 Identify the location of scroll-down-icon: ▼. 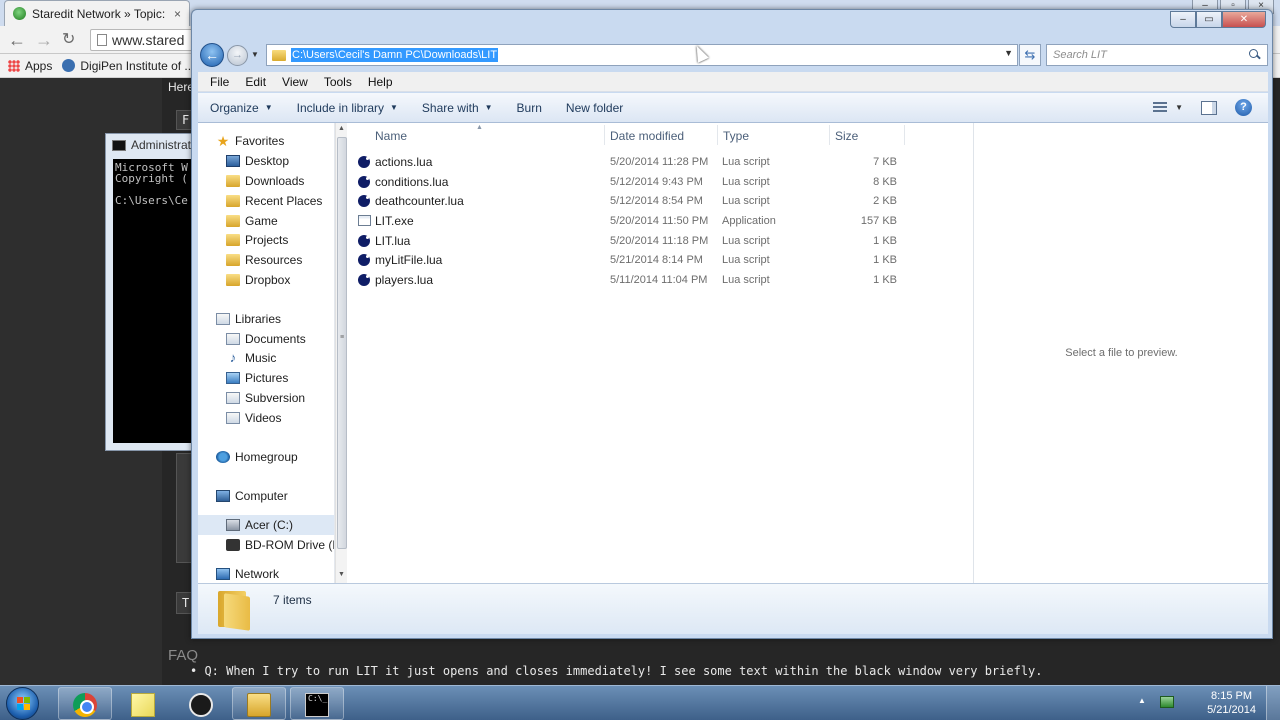
(341, 574).